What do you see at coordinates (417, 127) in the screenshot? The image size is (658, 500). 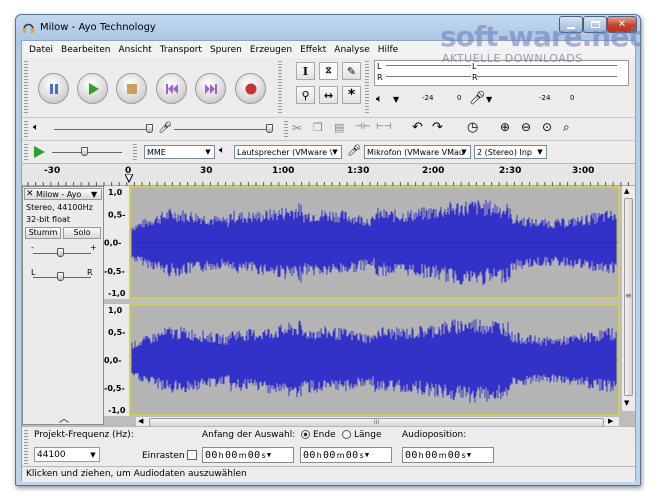 I see `undo-icon: ↶` at bounding box center [417, 127].